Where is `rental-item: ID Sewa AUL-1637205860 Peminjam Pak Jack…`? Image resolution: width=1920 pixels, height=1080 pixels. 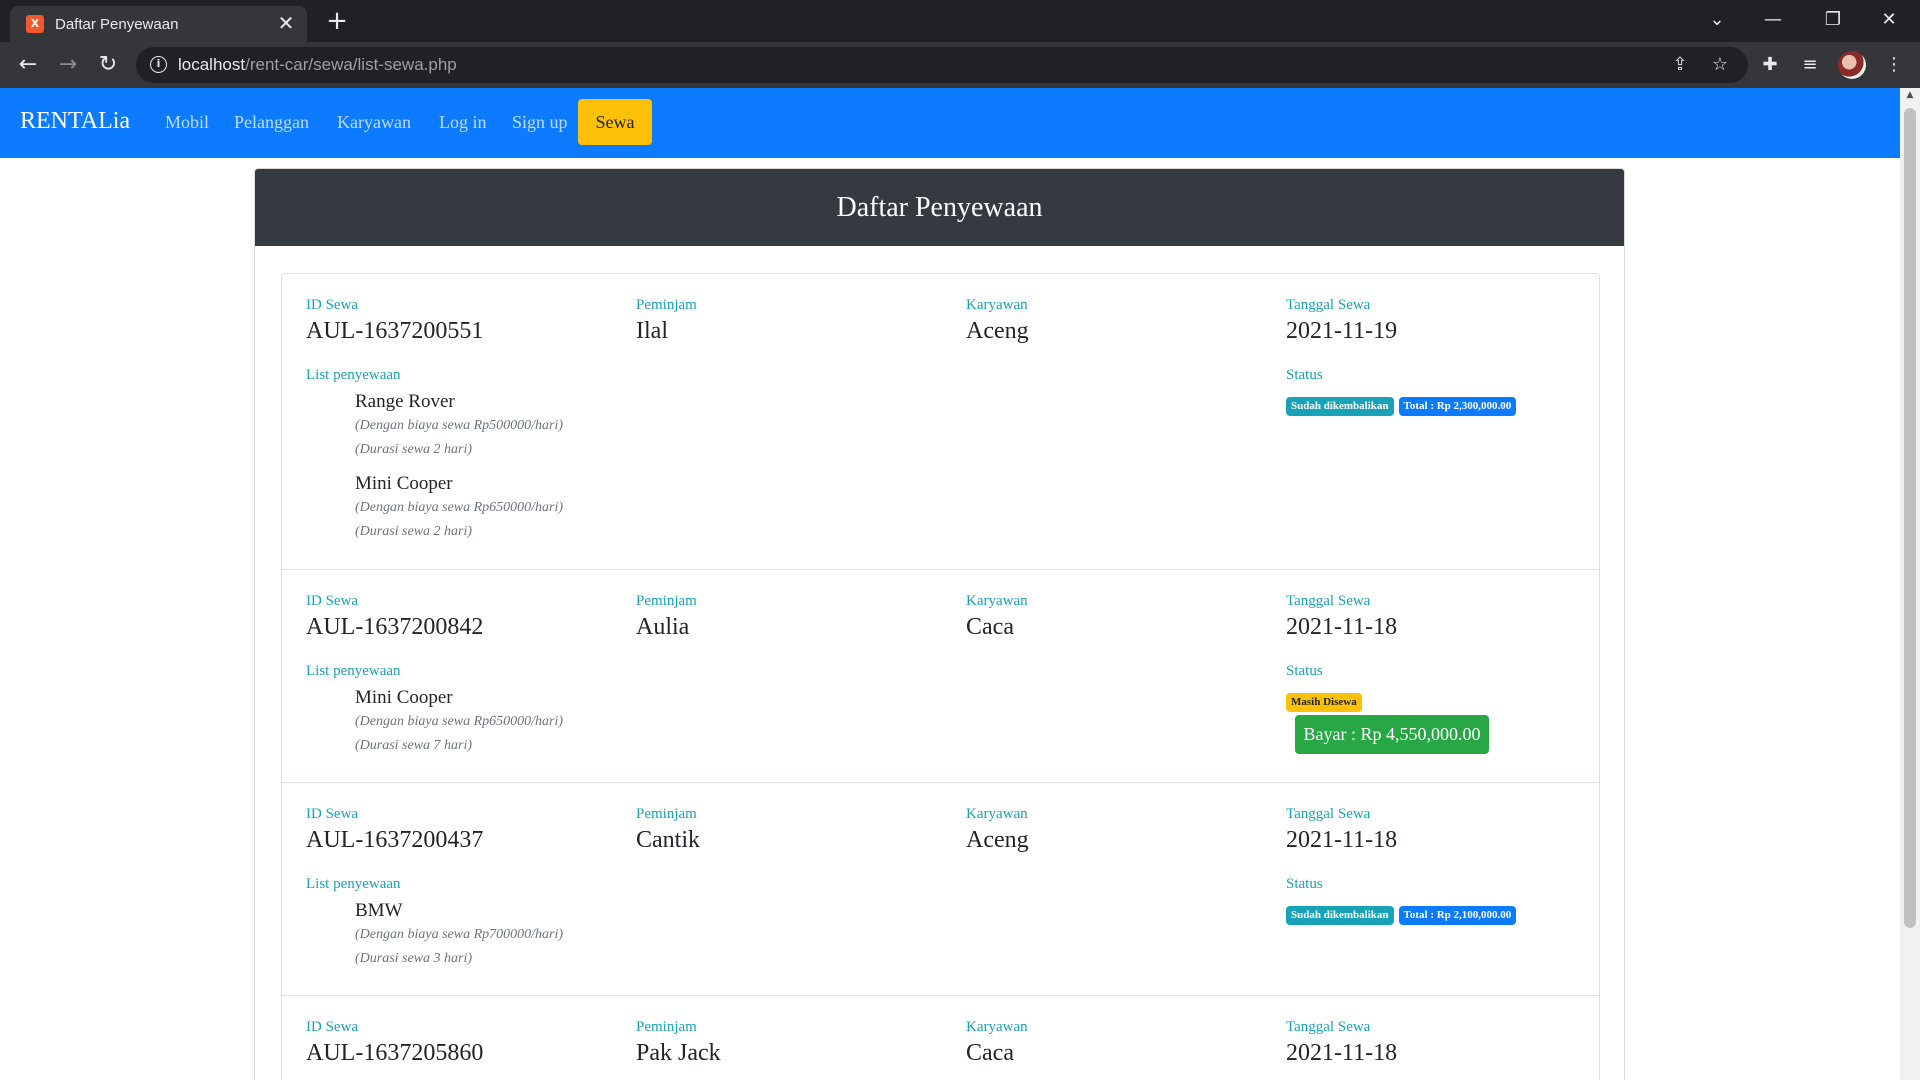 rental-item: ID Sewa AUL-1637205860 Peminjam Pak Jack… is located at coordinates (940, 1038).